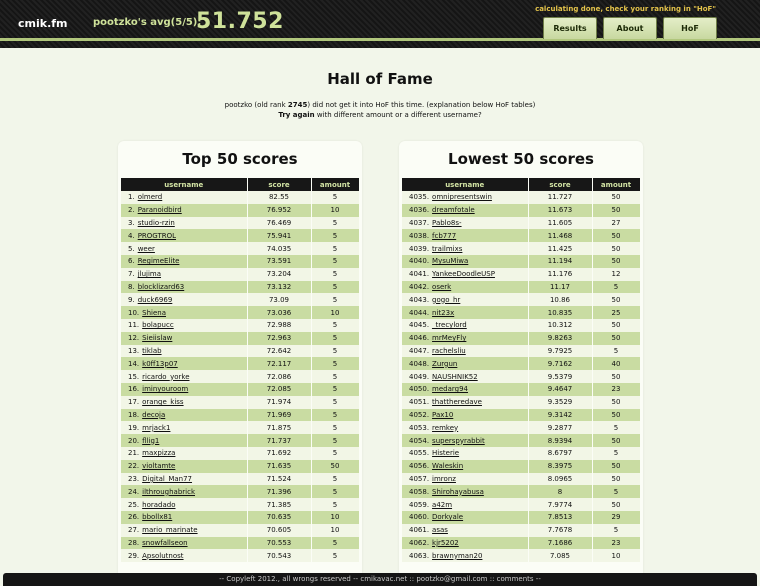 This screenshot has width=760, height=586. I want to click on username-link: Dorkyale, so click(447, 517).